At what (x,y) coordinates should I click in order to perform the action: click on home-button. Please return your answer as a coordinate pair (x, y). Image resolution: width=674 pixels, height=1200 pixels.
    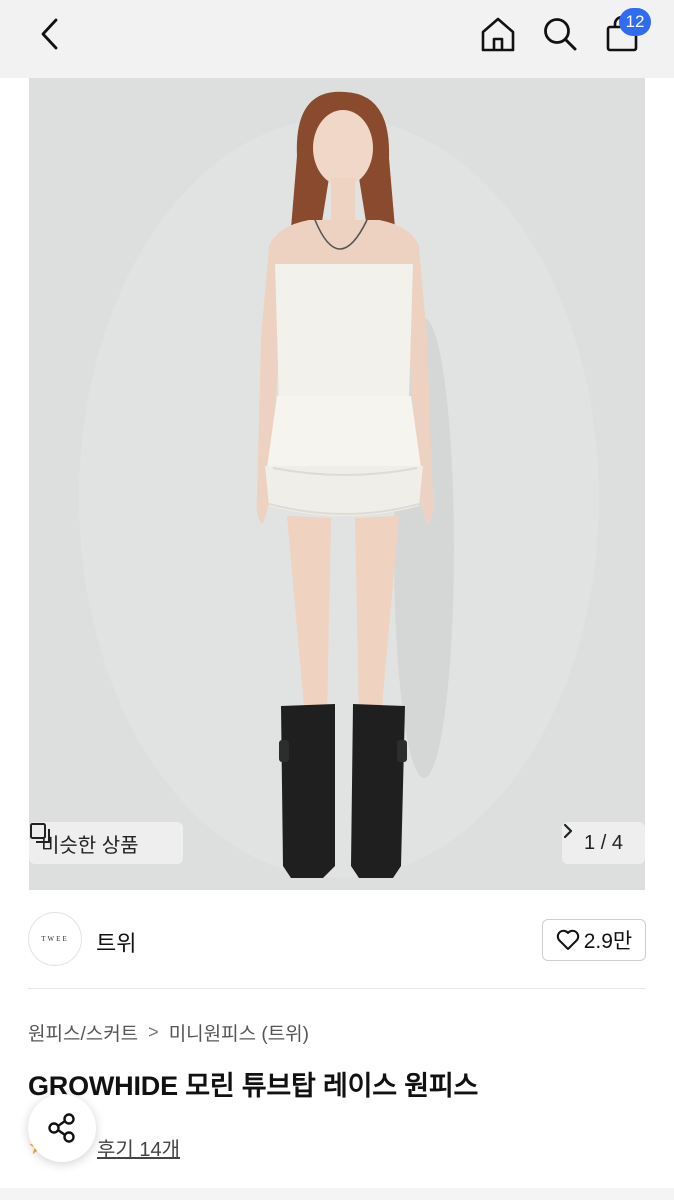
    Looking at the image, I should click on (498, 34).